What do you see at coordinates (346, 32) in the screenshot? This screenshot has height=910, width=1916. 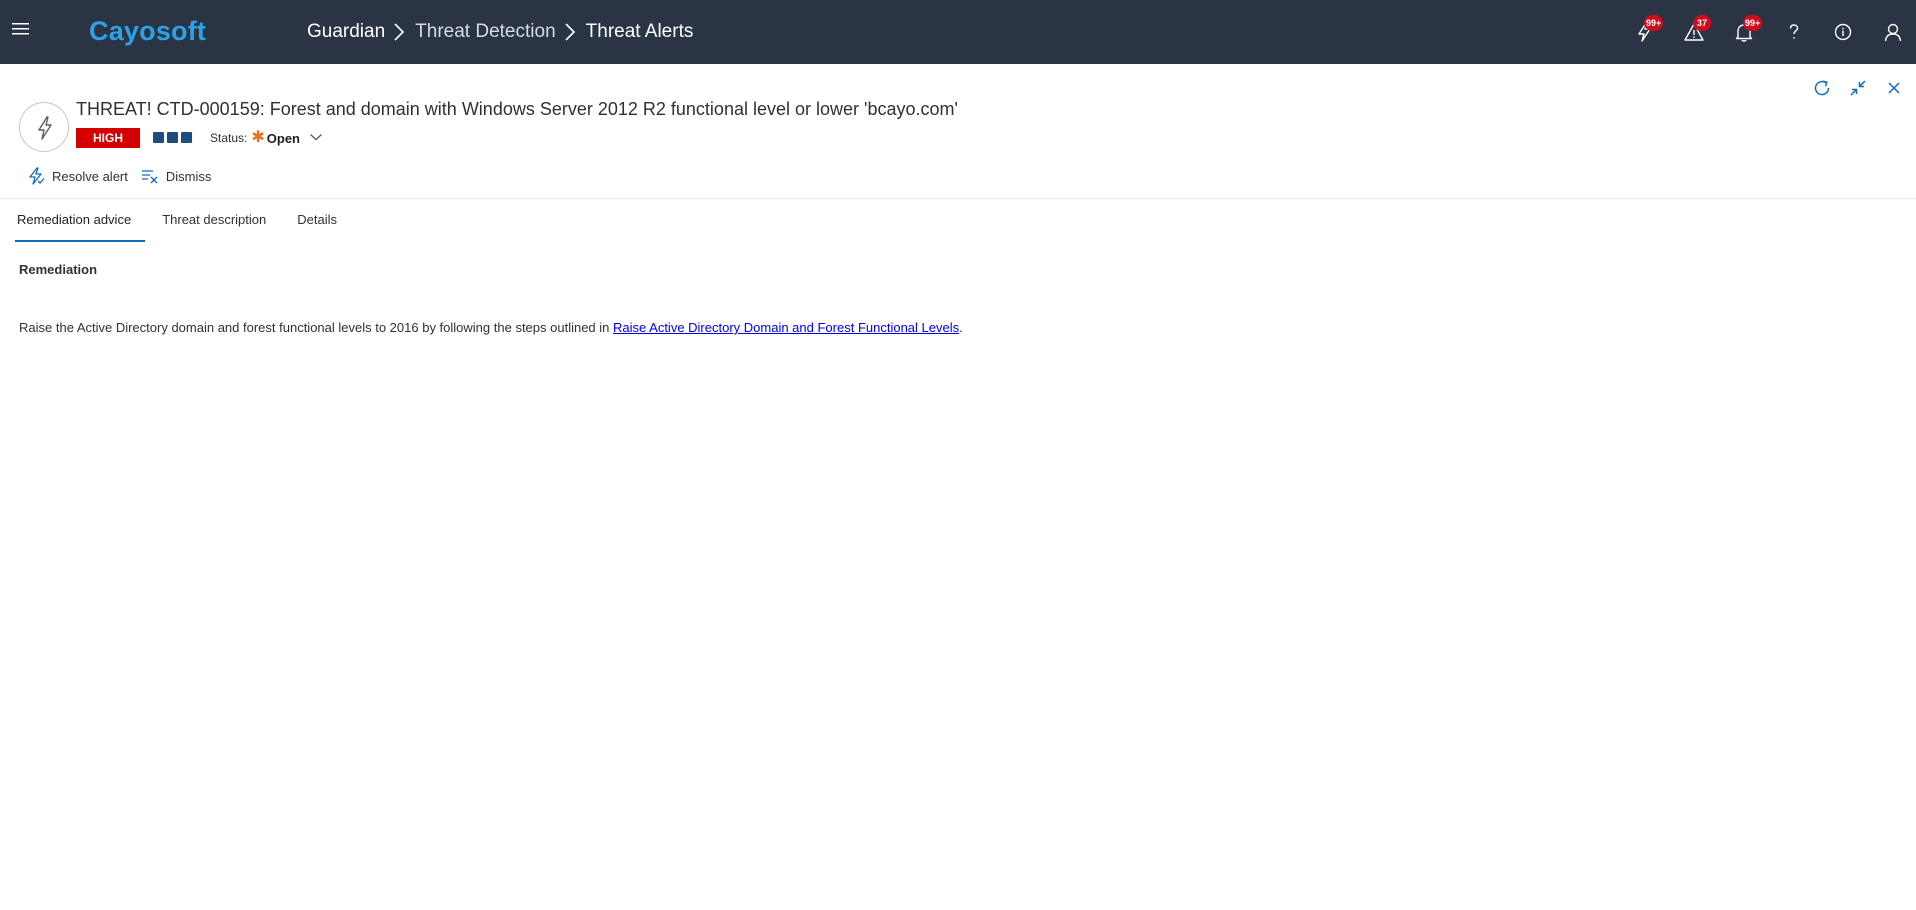 I see `breadcrumb-guardian: Guardian` at bounding box center [346, 32].